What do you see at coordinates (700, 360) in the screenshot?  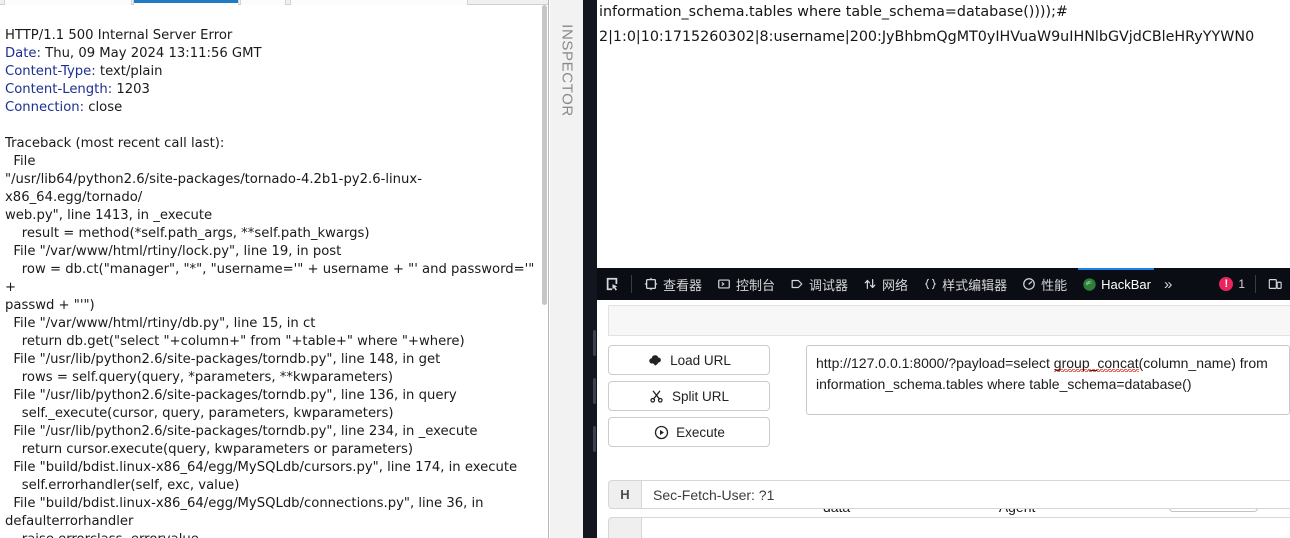 I see `load-url-label: Load URL` at bounding box center [700, 360].